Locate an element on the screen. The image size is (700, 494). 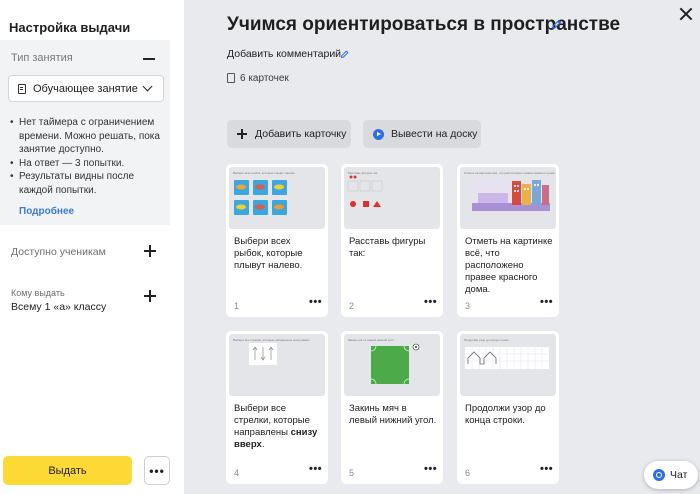
show-on-board-label: Вывести на доску is located at coordinates (434, 134).